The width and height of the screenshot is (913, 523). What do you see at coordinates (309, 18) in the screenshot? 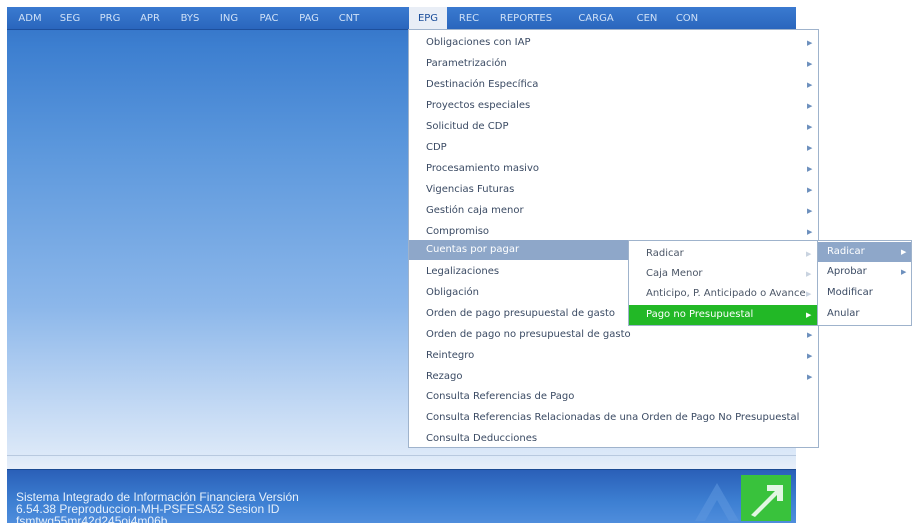
I see `menu-pag: PAG` at bounding box center [309, 18].